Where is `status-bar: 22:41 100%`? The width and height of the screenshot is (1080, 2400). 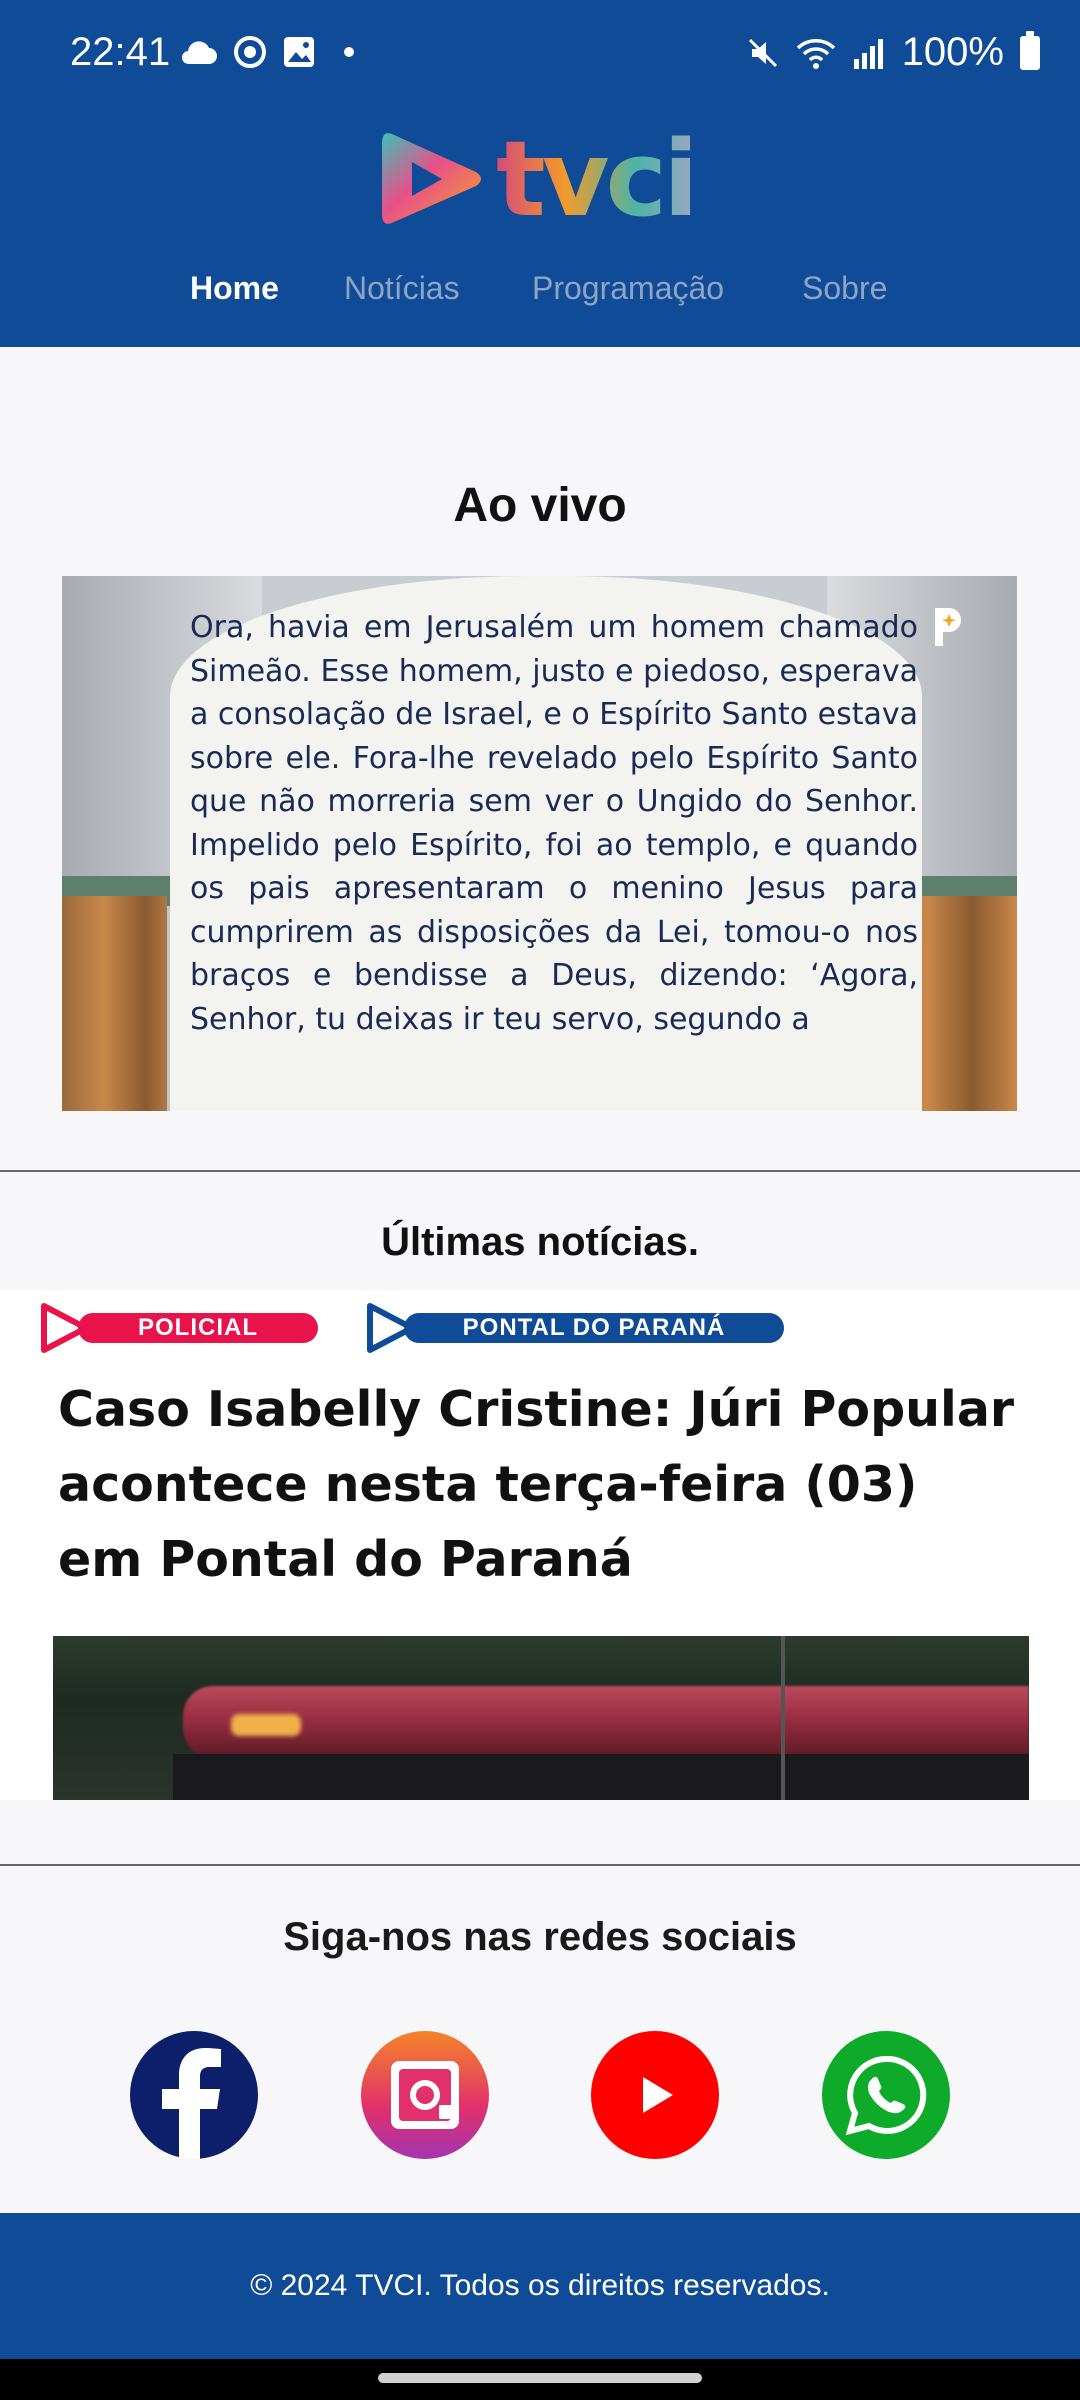 status-bar: 22:41 100% is located at coordinates (540, 54).